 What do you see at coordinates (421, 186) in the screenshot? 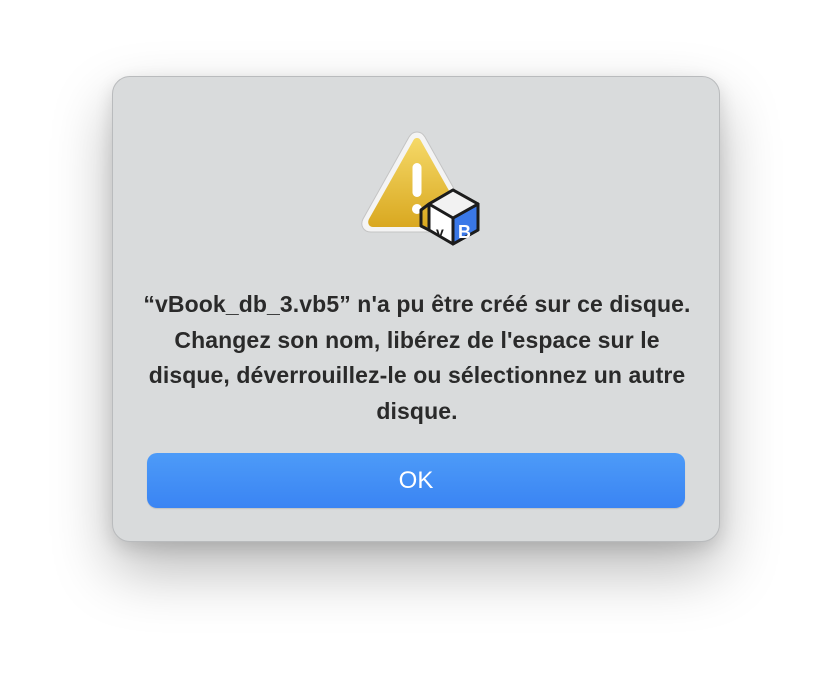
I see `warning-icon: v B` at bounding box center [421, 186].